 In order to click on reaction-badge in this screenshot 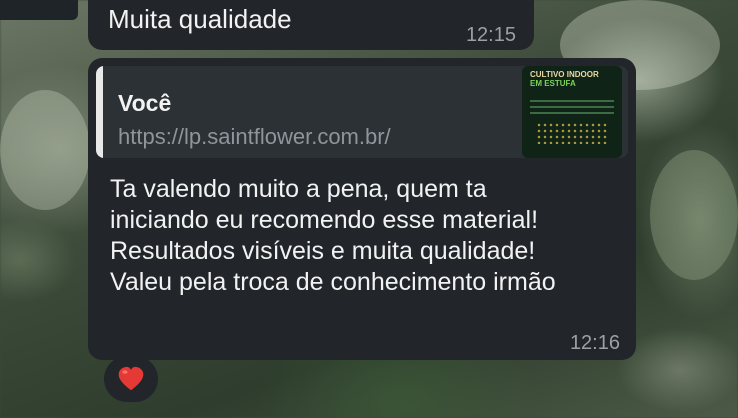, I will do `click(131, 379)`.